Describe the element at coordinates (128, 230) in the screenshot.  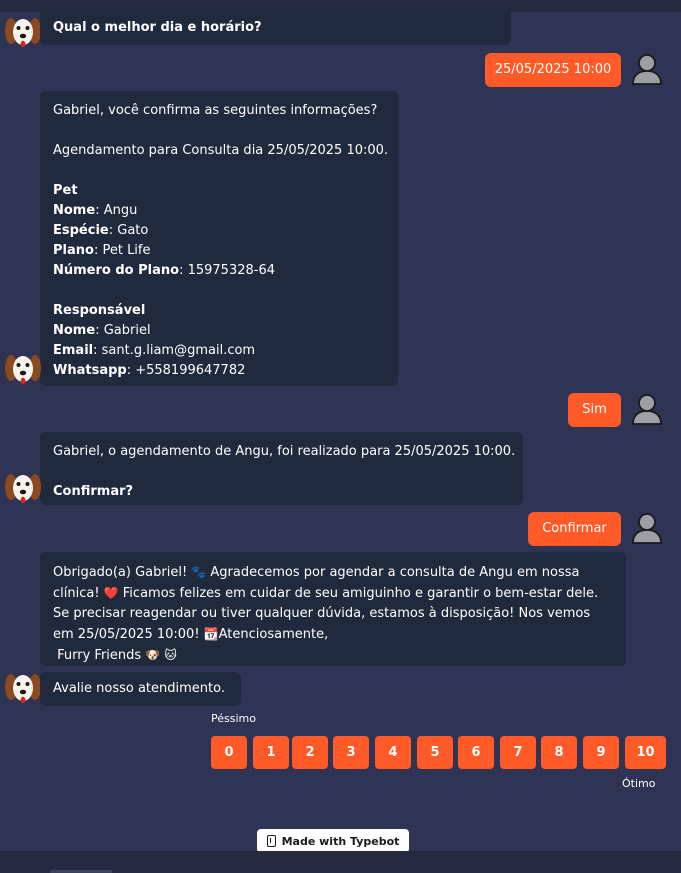
I see `species-value: : Gato` at that location.